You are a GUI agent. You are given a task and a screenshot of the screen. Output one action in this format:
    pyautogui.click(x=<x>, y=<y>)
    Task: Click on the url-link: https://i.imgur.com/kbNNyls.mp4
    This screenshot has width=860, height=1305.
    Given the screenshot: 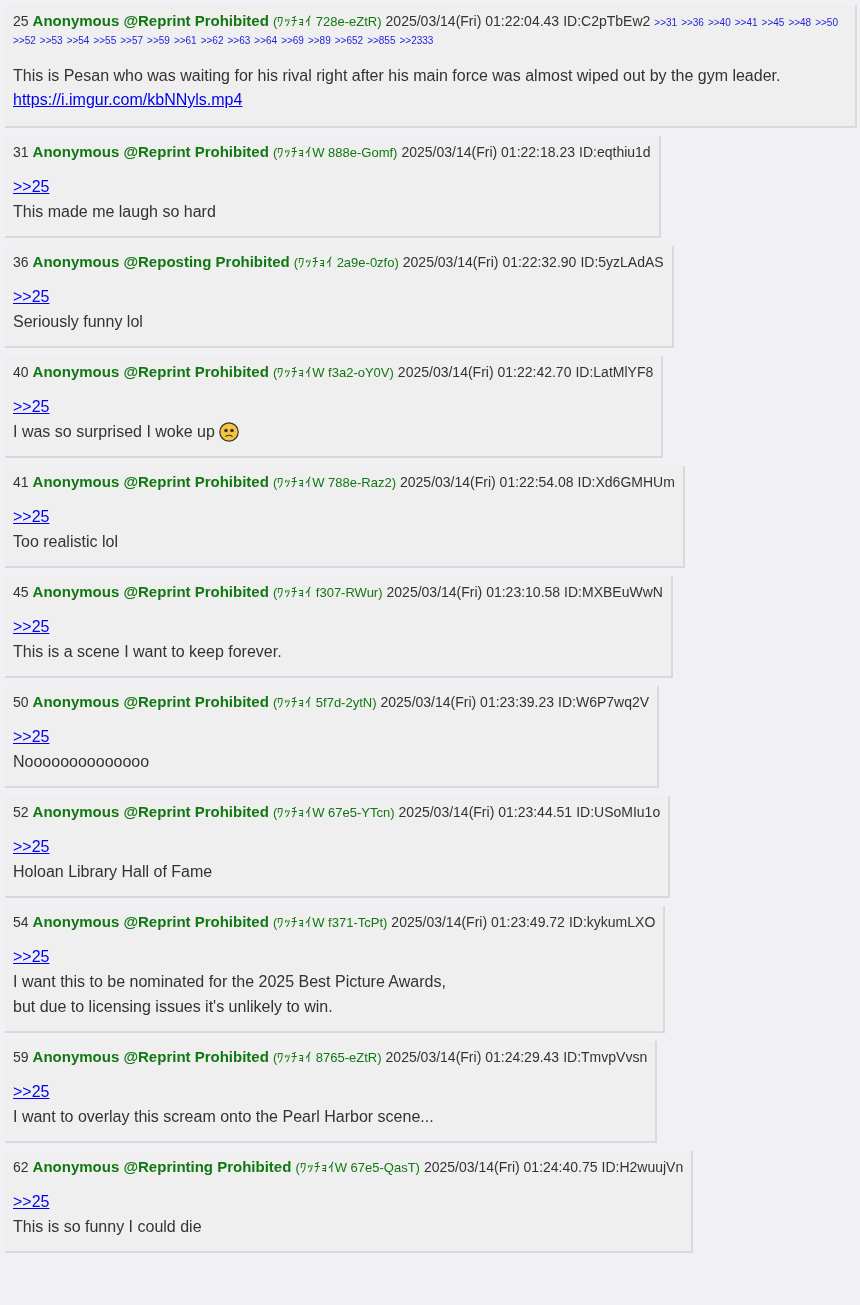 What is the action you would take?
    pyautogui.click(x=128, y=99)
    